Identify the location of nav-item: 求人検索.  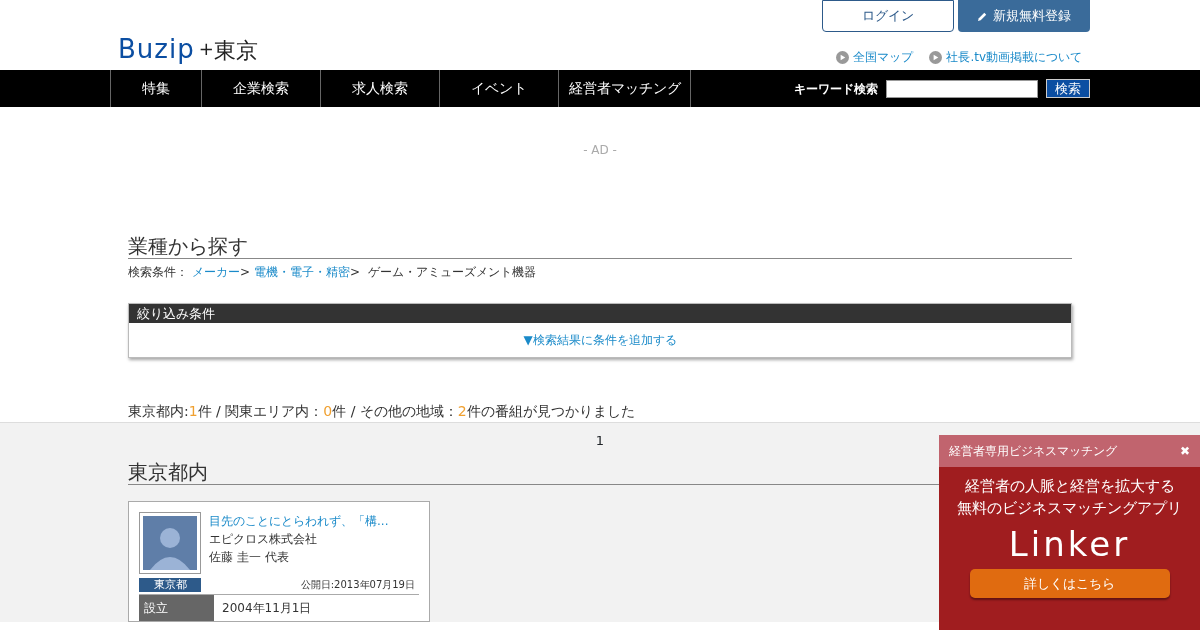
(379, 88).